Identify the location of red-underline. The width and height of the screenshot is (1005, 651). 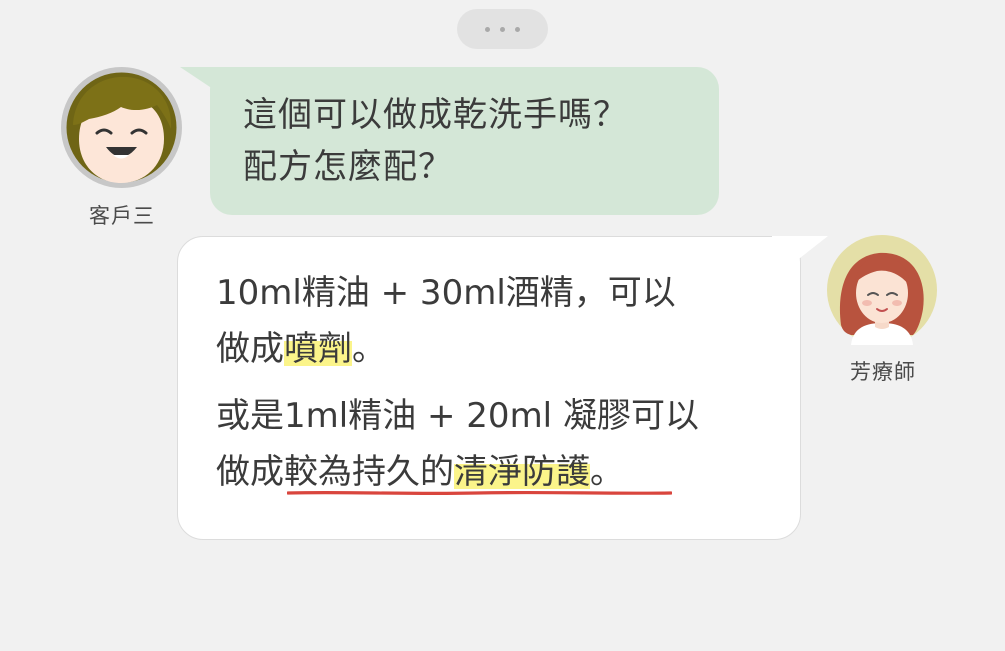
(479, 493).